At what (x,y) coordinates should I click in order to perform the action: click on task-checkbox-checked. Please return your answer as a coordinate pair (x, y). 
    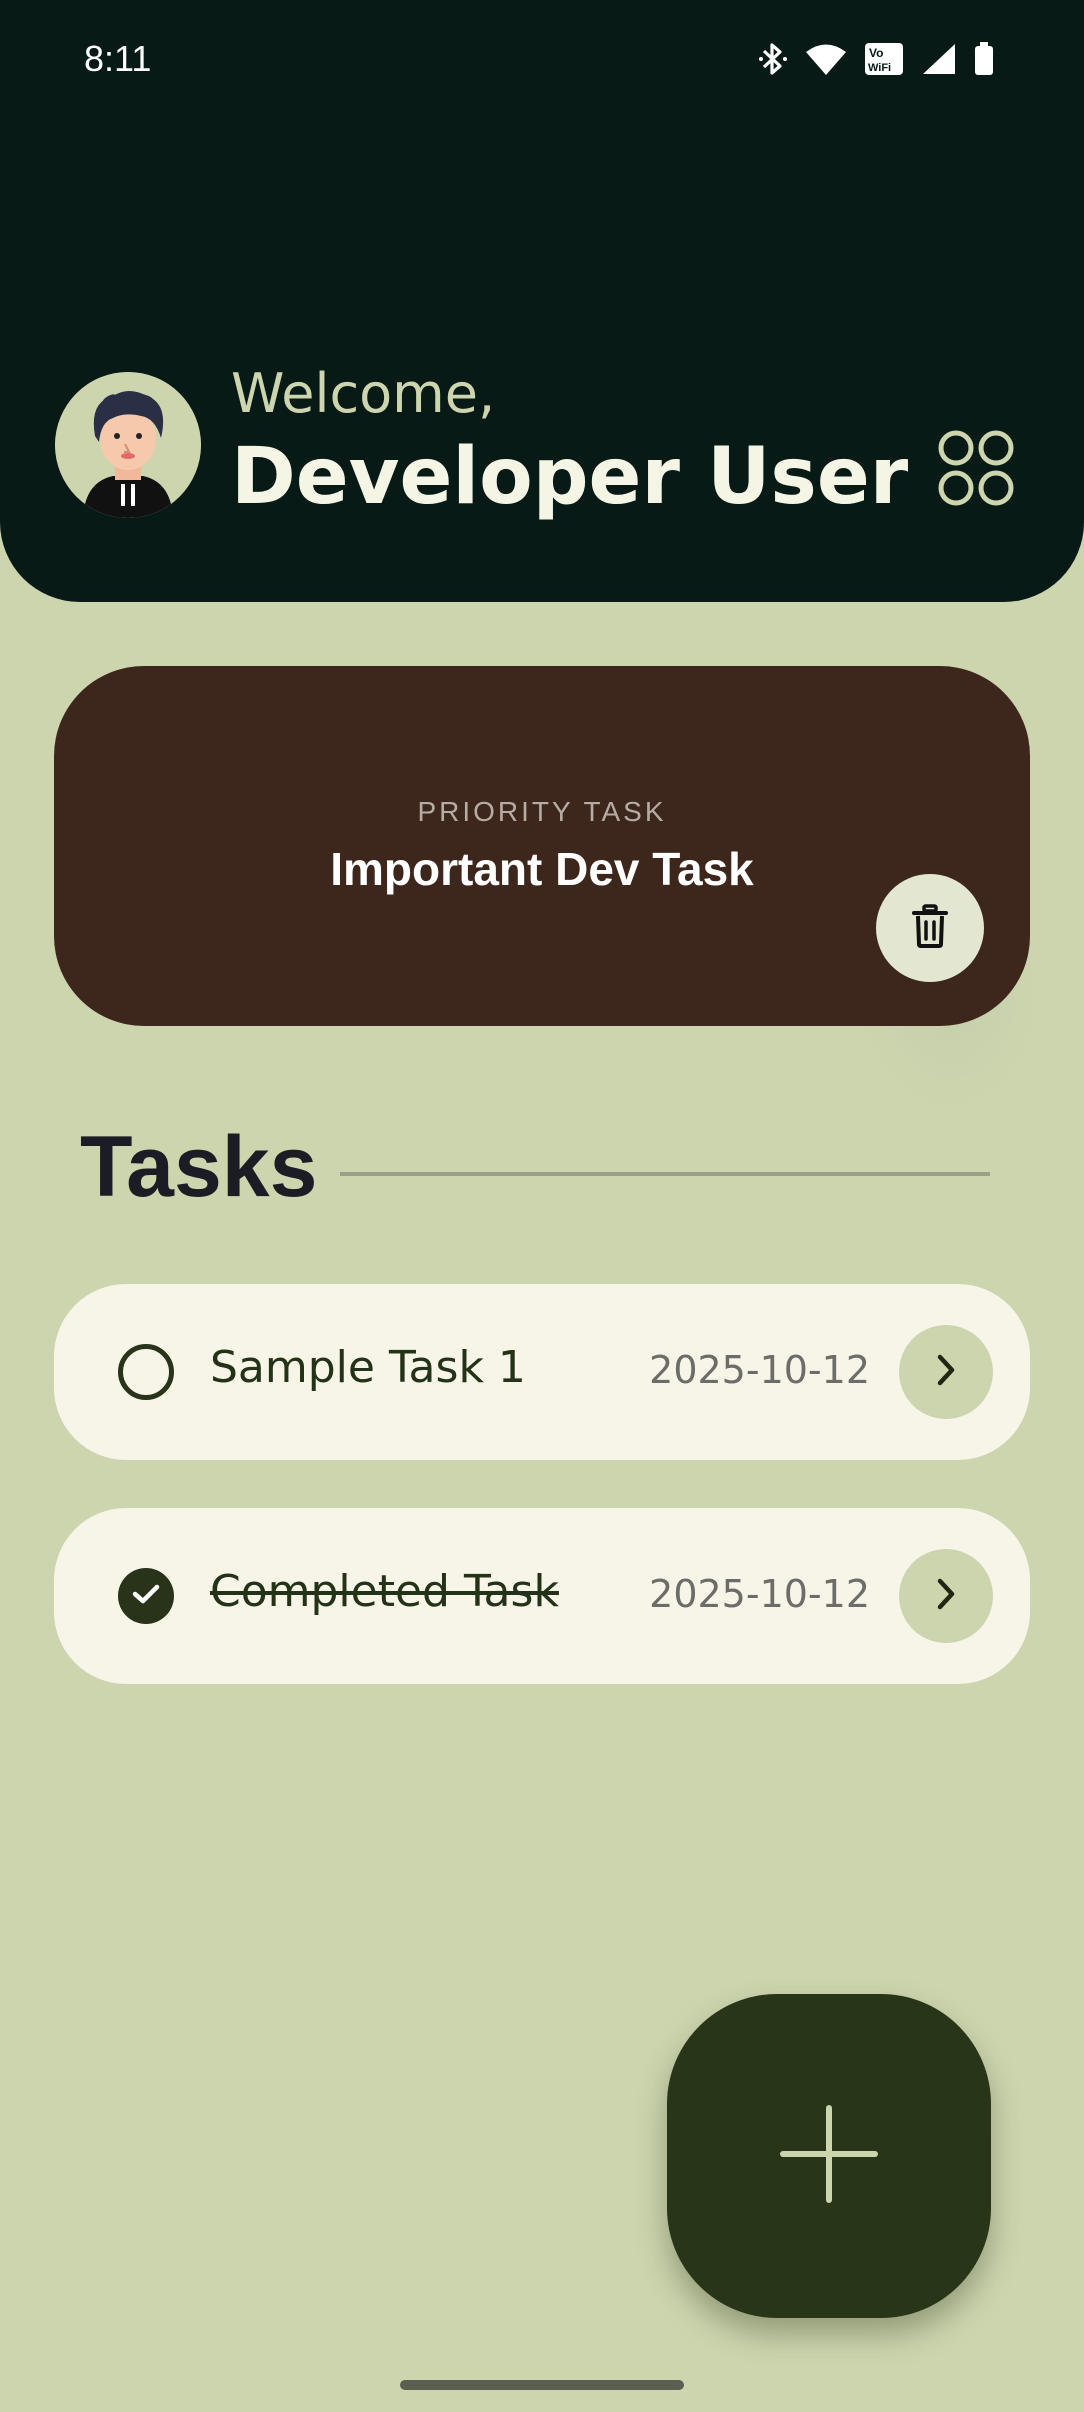
    Looking at the image, I should click on (146, 1596).